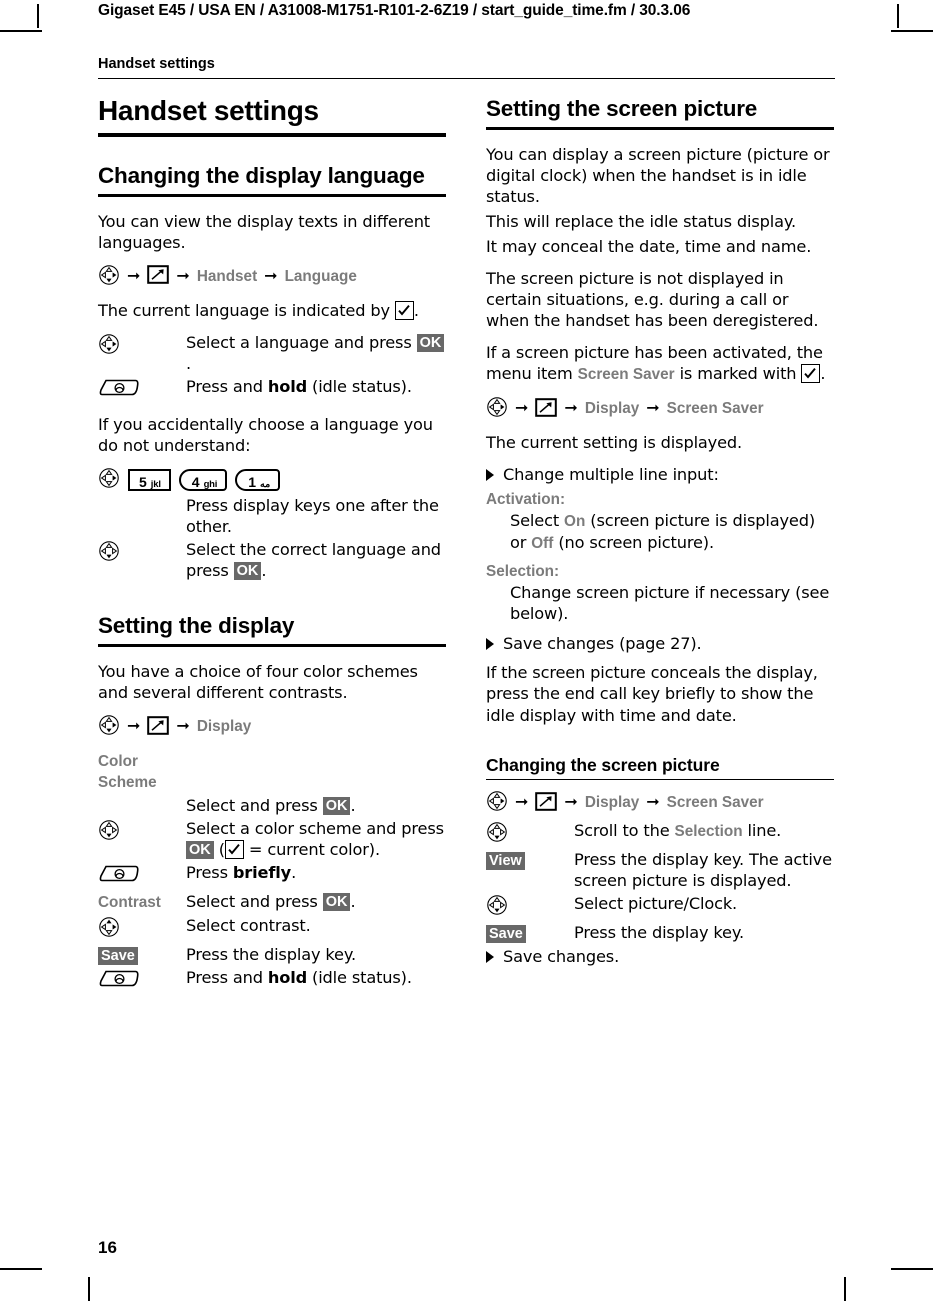  I want to click on menu-item-display: Display, so click(612, 409).